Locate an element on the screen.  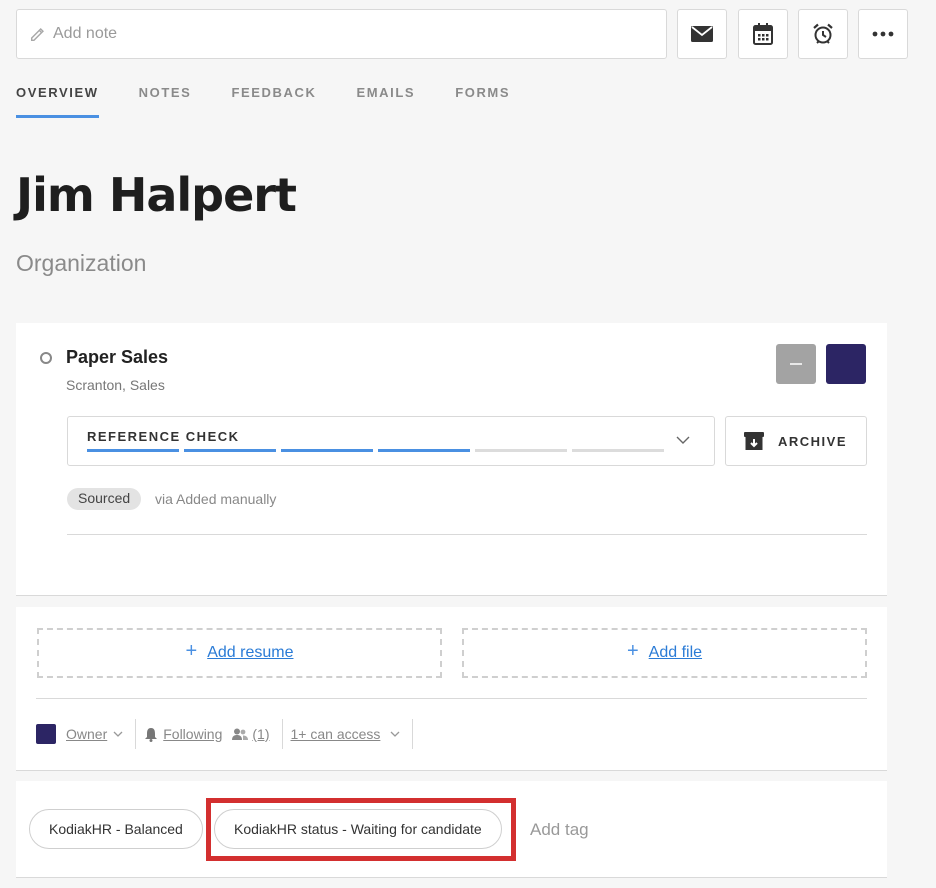
calendar-icon is located at coordinates (763, 34).